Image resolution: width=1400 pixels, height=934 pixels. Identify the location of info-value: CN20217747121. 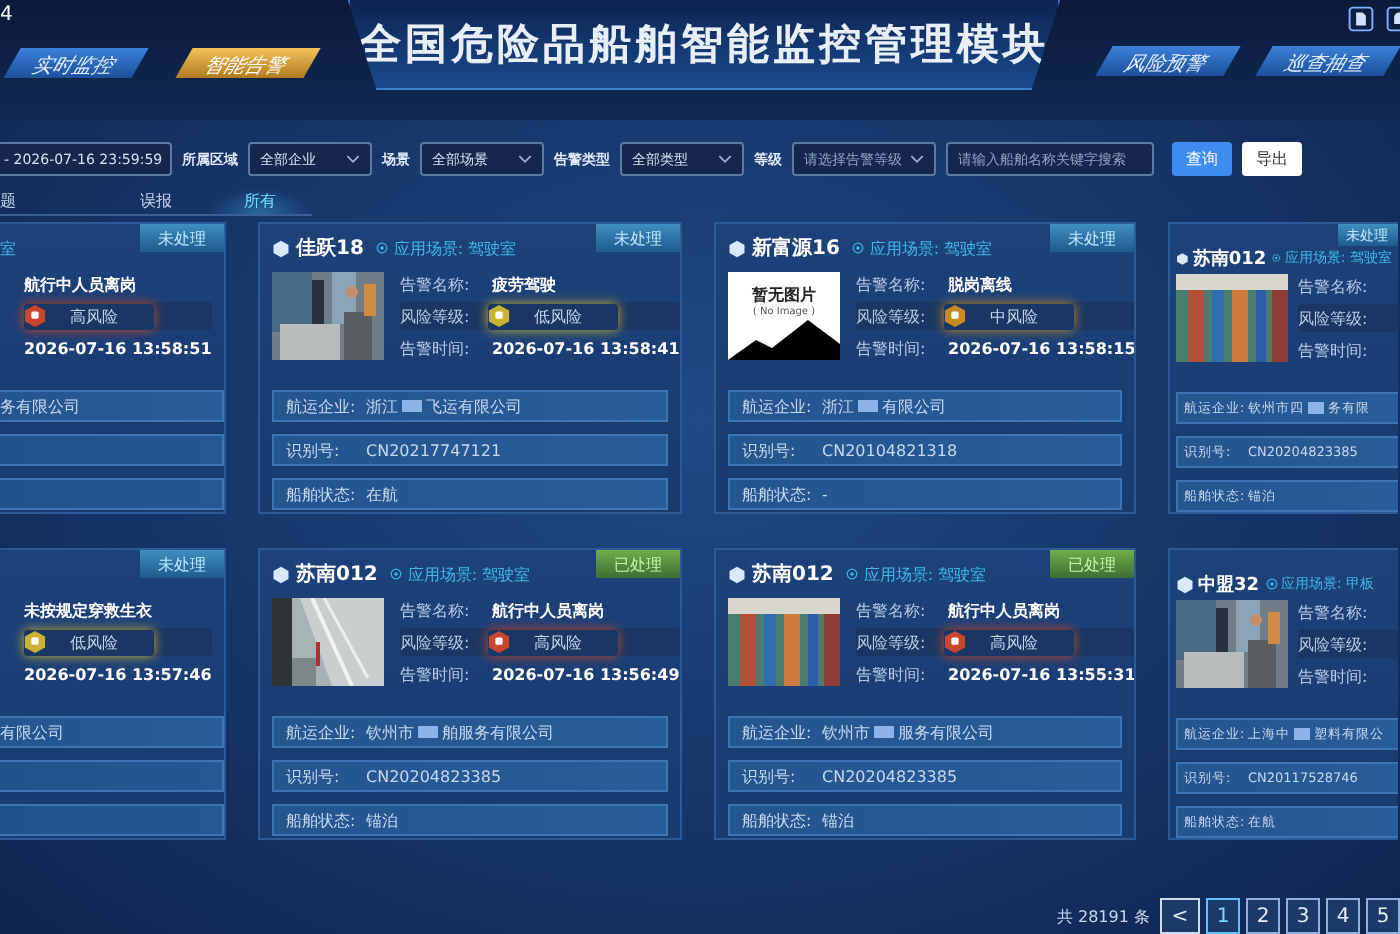
(434, 450).